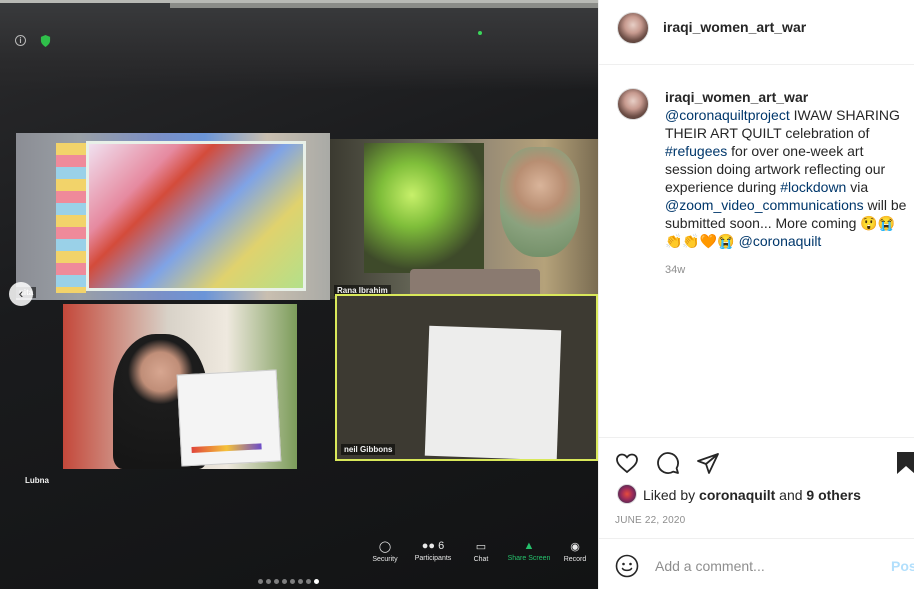 This screenshot has height=589, width=914. Describe the element at coordinates (480, 33) in the screenshot. I see `camera-indicator` at that location.